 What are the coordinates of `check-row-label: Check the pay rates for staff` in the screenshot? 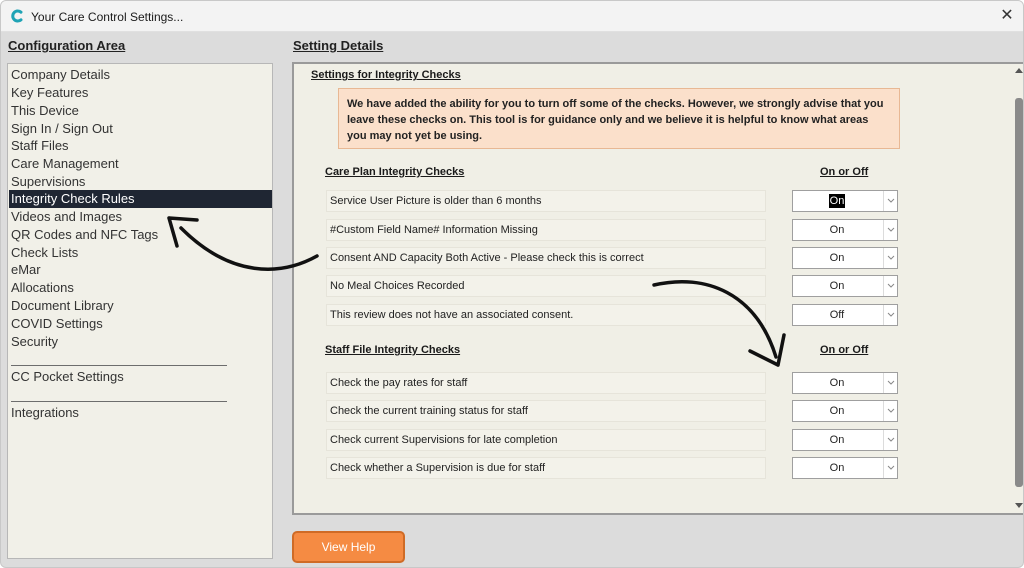 It's located at (546, 383).